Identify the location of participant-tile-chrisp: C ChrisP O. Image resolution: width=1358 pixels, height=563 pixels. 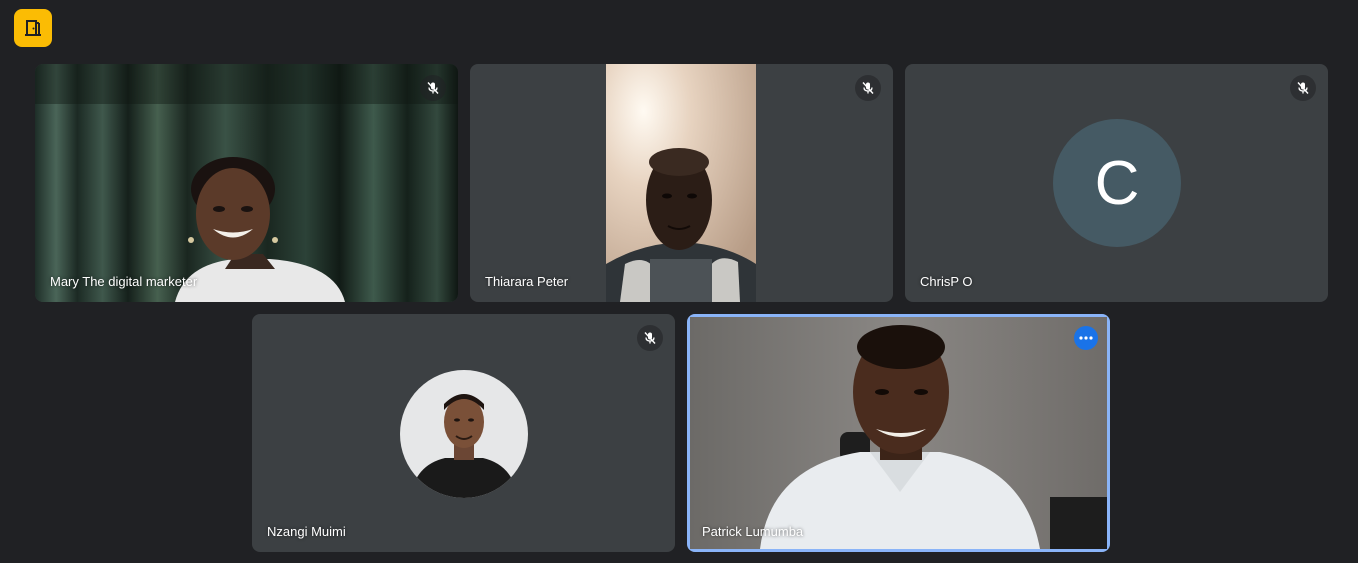
(1116, 183).